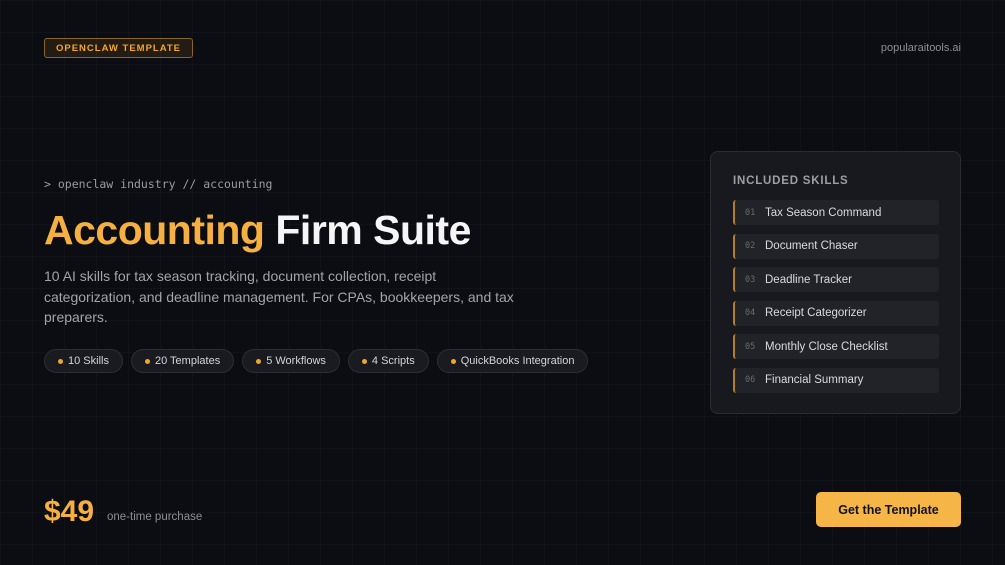 The image size is (1005, 565). What do you see at coordinates (750, 246) in the screenshot?
I see `skill-number: 02` at bounding box center [750, 246].